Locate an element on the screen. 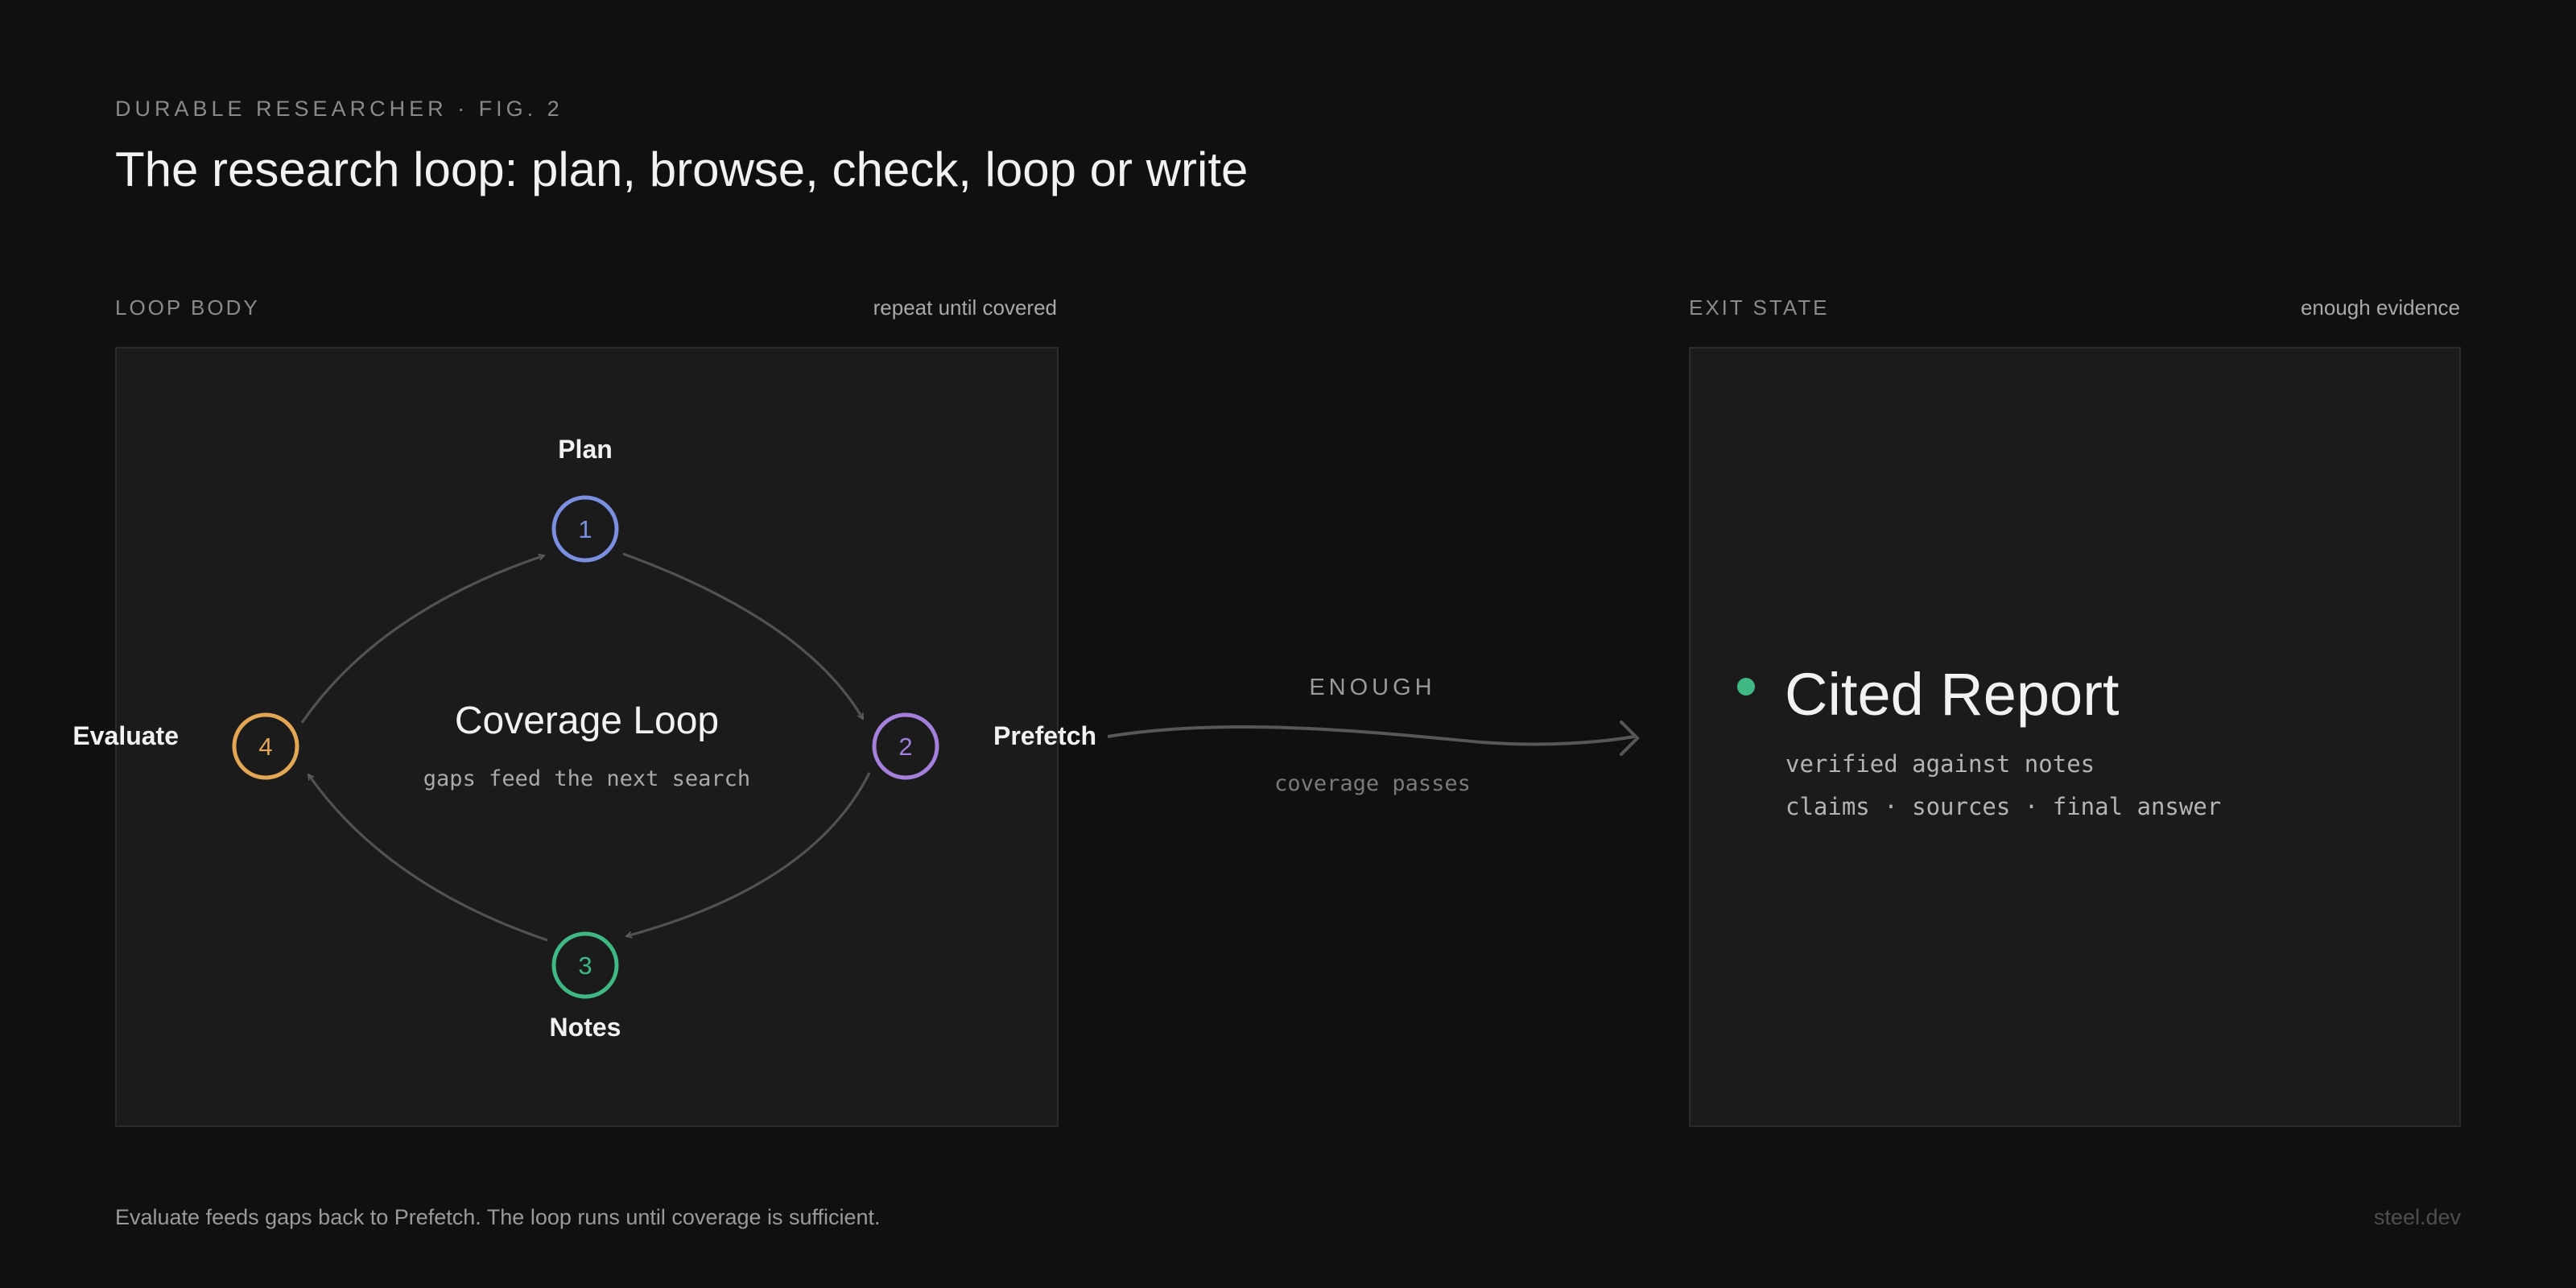 The height and width of the screenshot is (1288, 2576). edge-prefetch-to-notes is located at coordinates (748, 854).